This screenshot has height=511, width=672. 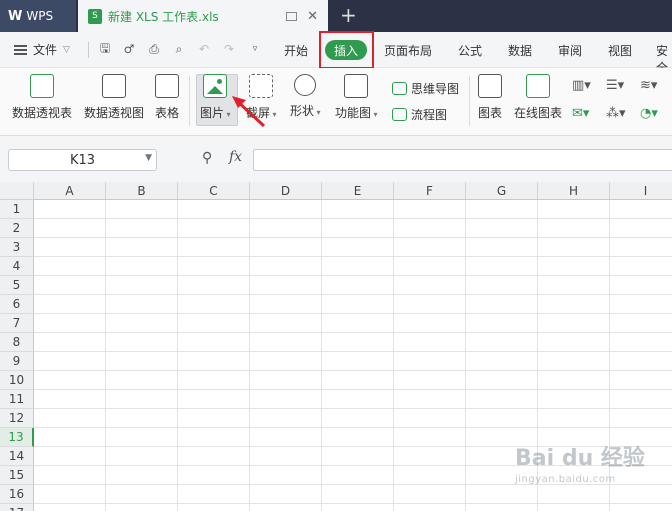 What do you see at coordinates (66, 49) in the screenshot?
I see `chevron-down-icon: ▽` at bounding box center [66, 49].